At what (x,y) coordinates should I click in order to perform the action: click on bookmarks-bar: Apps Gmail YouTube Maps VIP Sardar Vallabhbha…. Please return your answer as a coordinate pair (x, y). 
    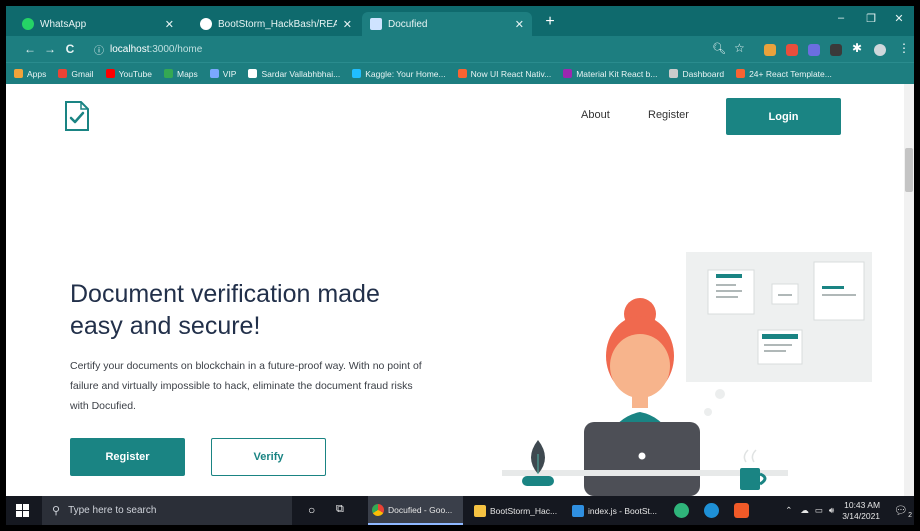
    Looking at the image, I should click on (460, 73).